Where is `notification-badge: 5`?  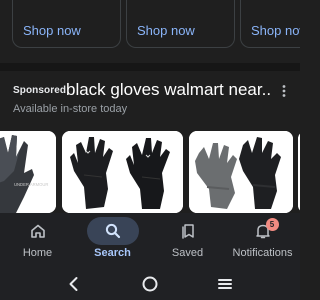
notification-badge: 5 is located at coordinates (272, 224).